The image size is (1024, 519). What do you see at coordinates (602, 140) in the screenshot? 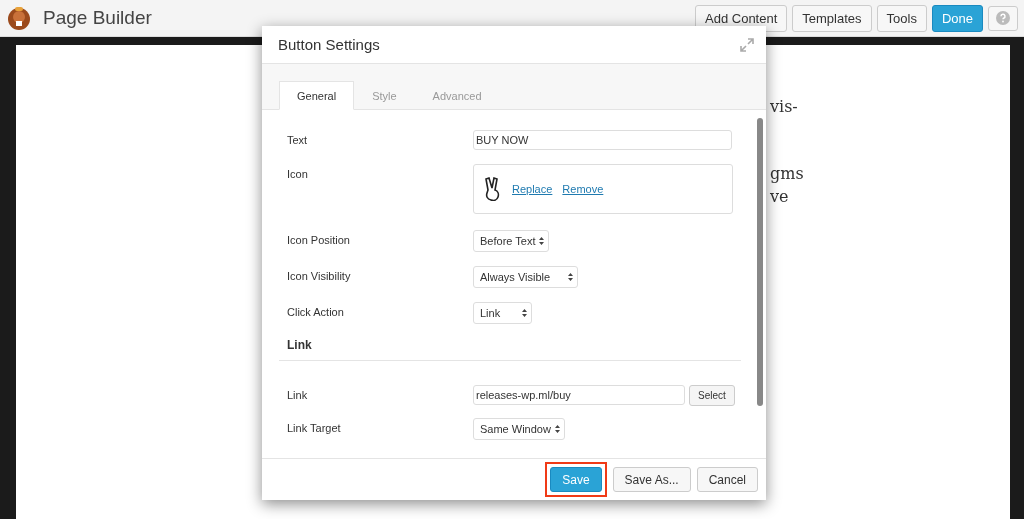
I see `text-input: BUY NOW` at bounding box center [602, 140].